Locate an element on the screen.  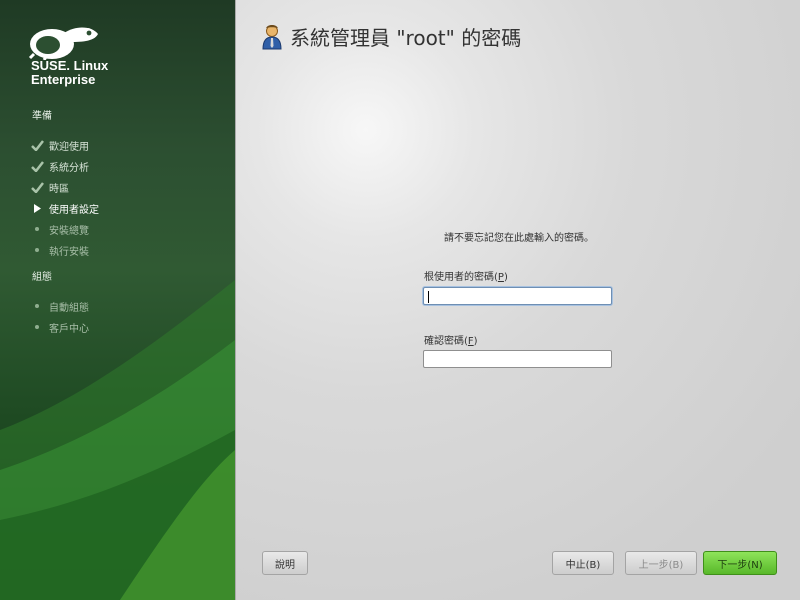
step-system-analysis: 系統分析 is located at coordinates (59, 166).